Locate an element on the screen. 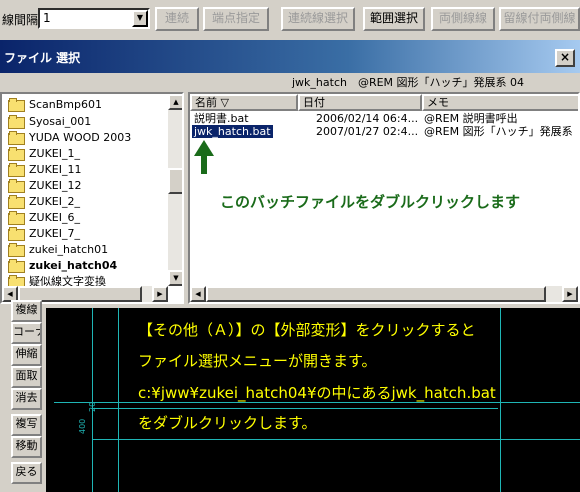 Image resolution: width=580 pixels, height=492 pixels. tree-item: ZUKEI_1_ is located at coordinates (44, 154).